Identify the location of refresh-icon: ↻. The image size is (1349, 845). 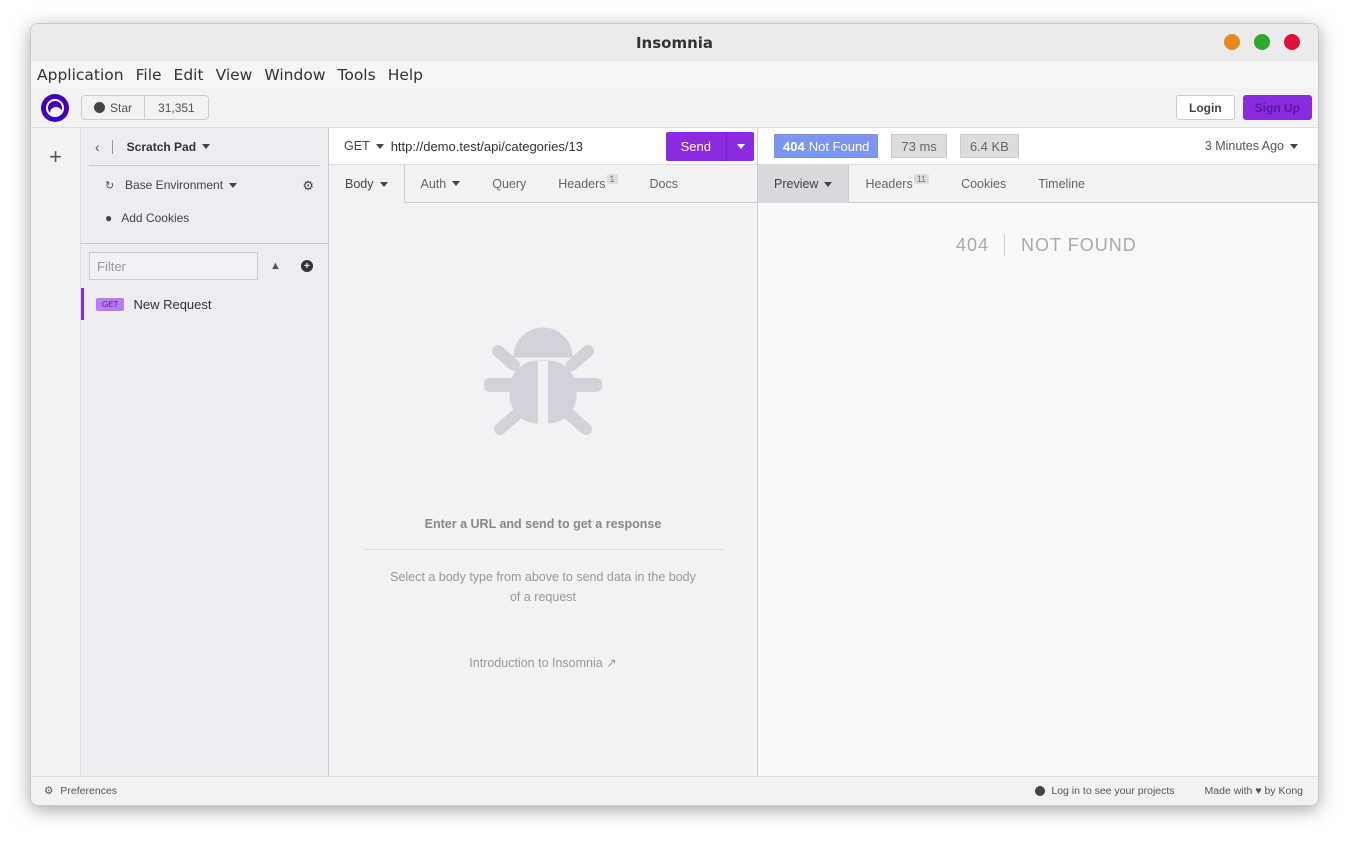
(110, 185).